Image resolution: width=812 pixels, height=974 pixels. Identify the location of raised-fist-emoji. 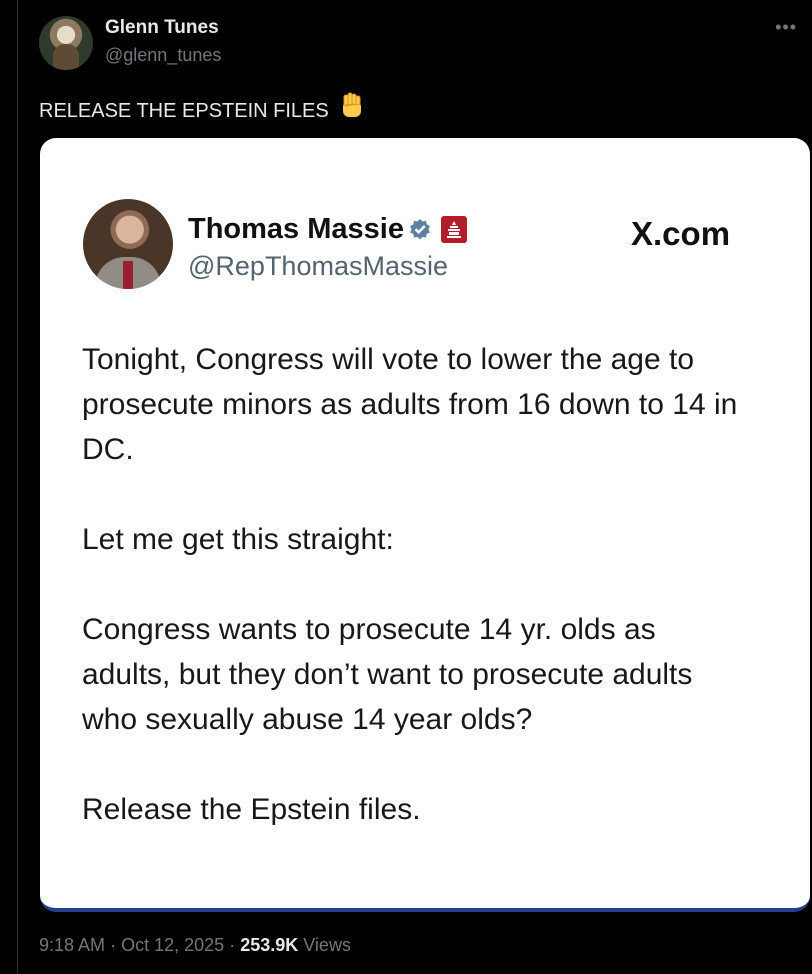
(352, 104).